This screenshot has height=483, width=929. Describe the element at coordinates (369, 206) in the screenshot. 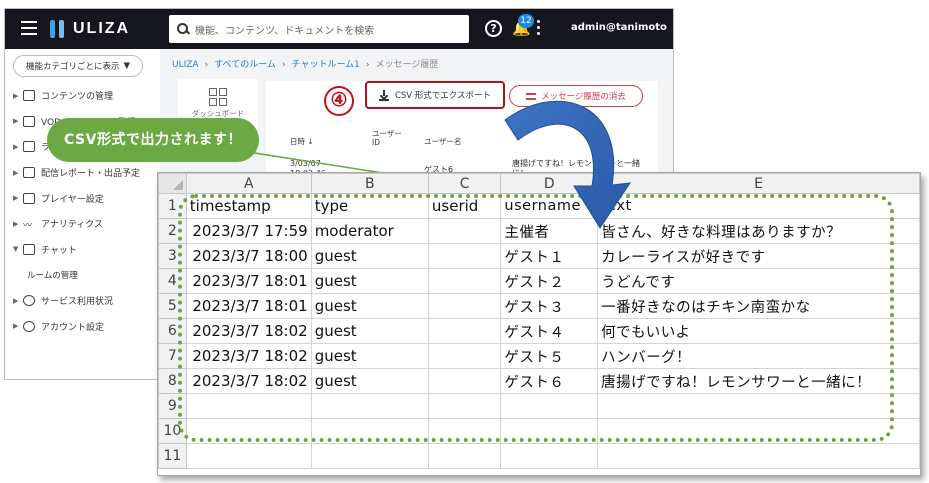

I see `cell-type: type` at that location.